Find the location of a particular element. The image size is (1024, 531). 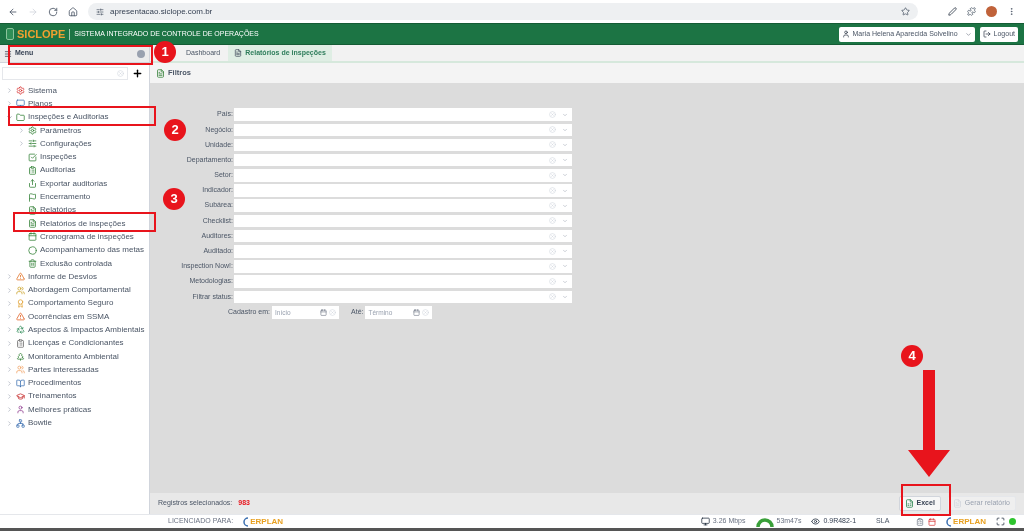

menu-item: Procedimentos is located at coordinates (55, 383).